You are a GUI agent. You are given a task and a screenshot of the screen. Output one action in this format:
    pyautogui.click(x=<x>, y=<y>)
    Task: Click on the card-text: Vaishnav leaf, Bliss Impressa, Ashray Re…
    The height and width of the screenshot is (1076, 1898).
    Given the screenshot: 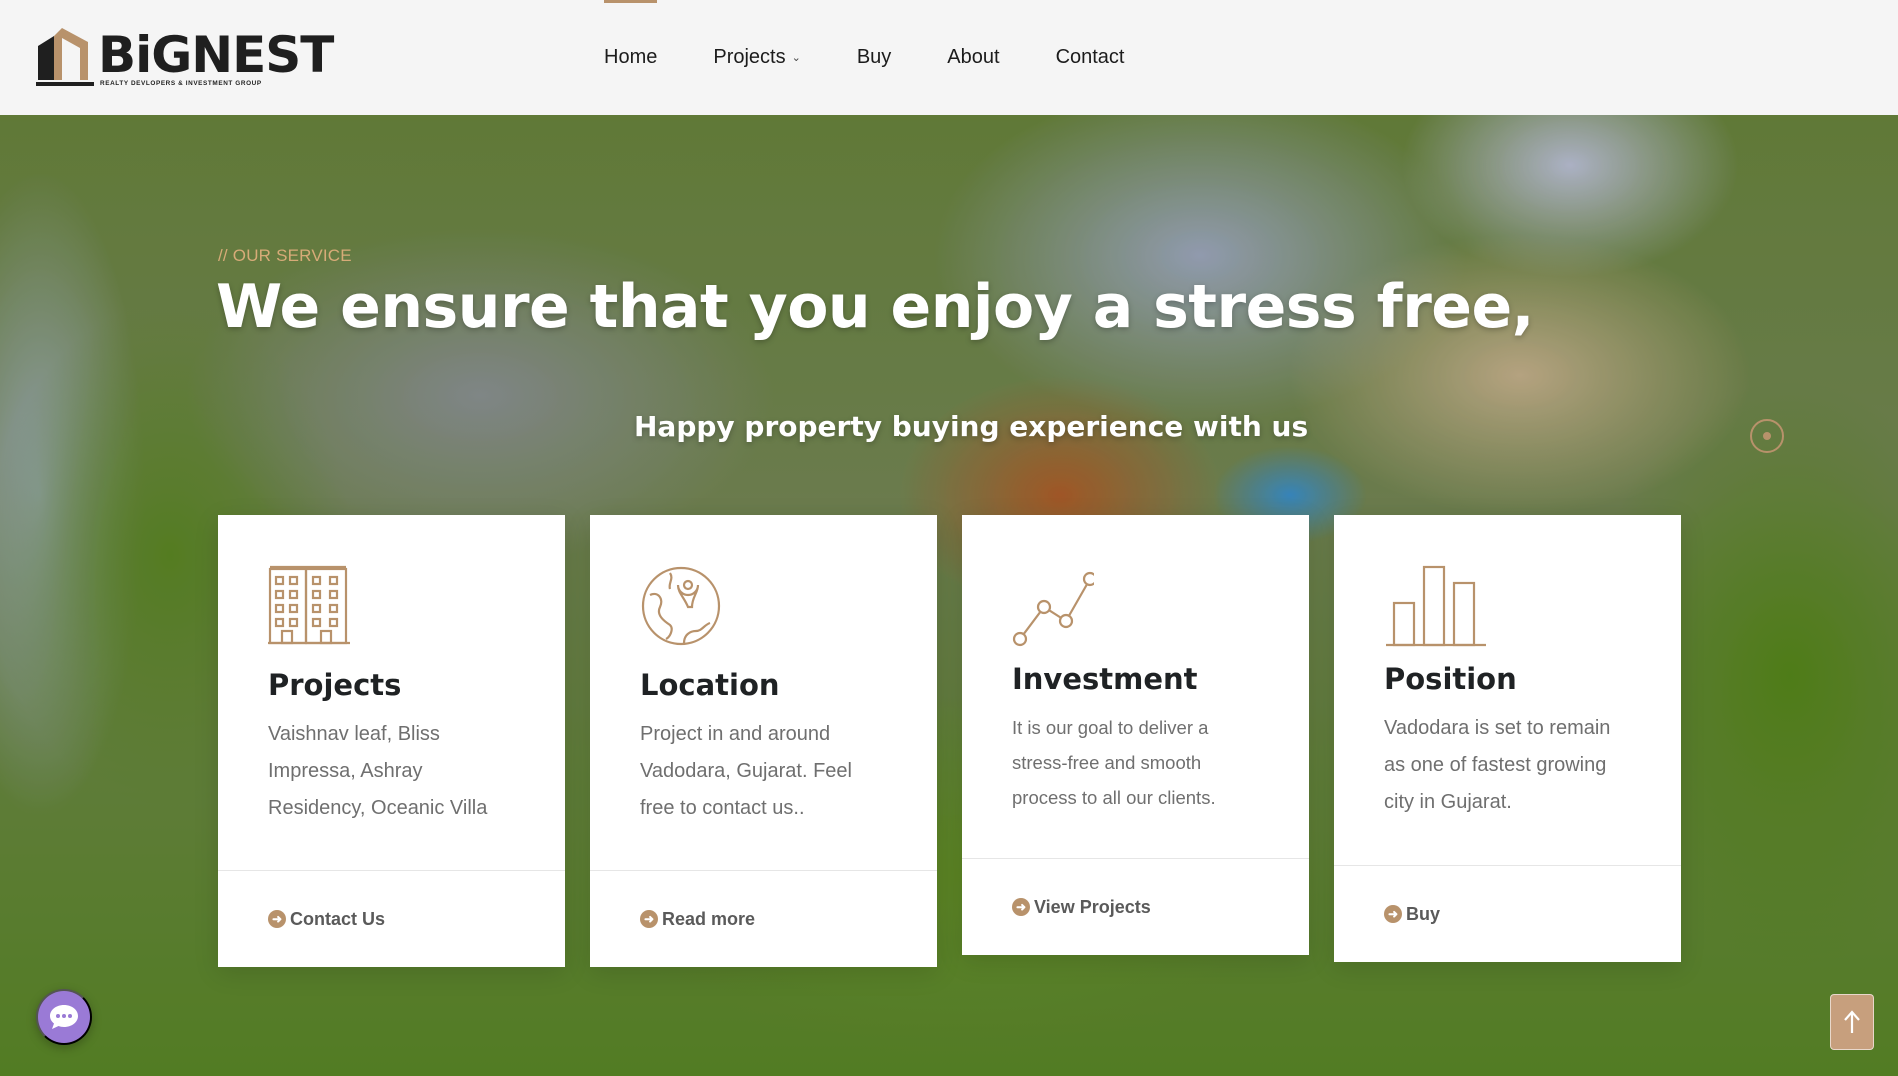 What is the action you would take?
    pyautogui.click(x=378, y=771)
    